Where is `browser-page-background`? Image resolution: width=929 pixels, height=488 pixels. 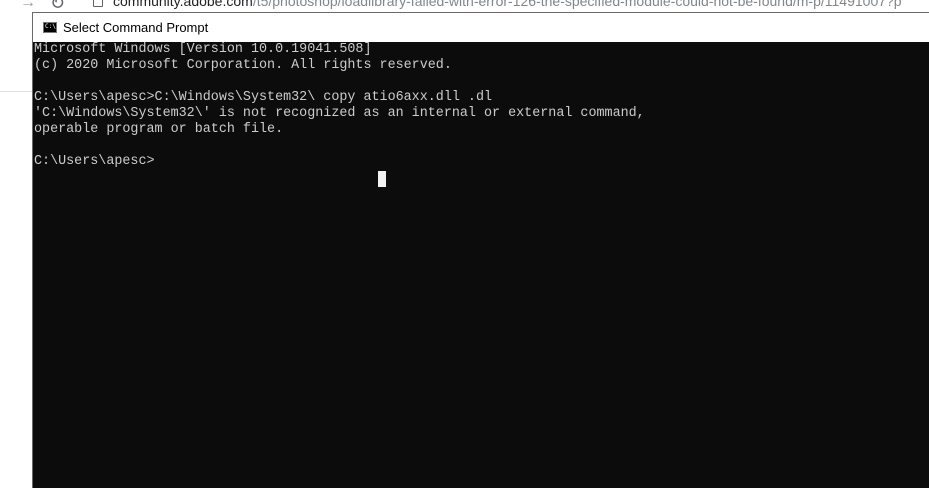
browser-page-background is located at coordinates (16, 251).